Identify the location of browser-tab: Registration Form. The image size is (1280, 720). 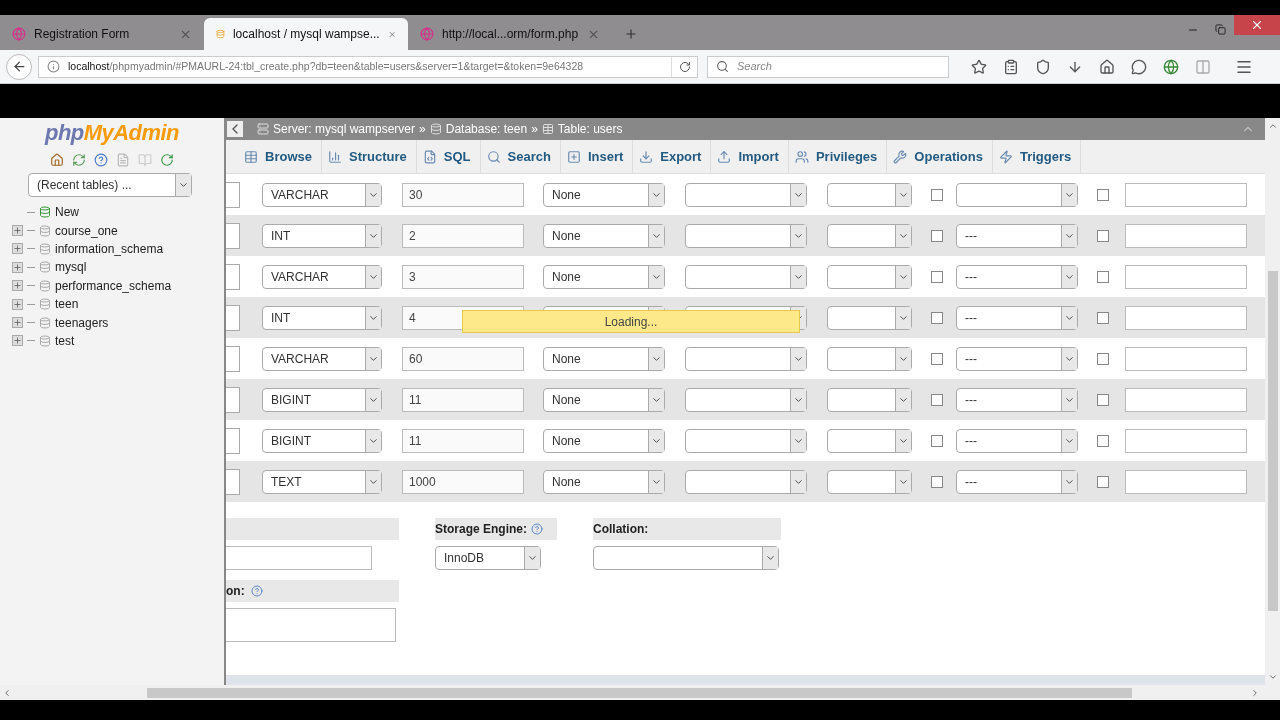
(102, 34).